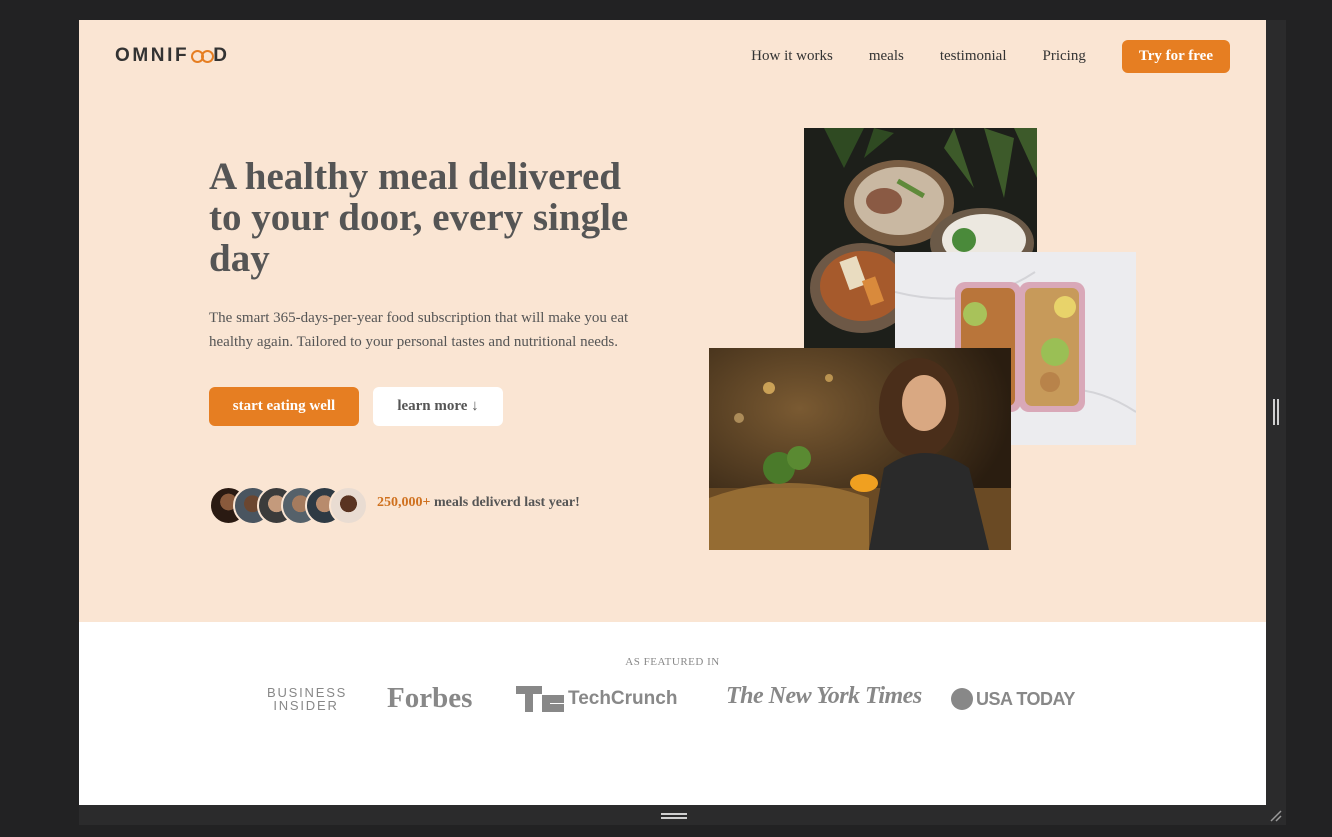 The height and width of the screenshot is (837, 1332). Describe the element at coordinates (1276, 816) in the screenshot. I see `resize-corner-icon` at that location.